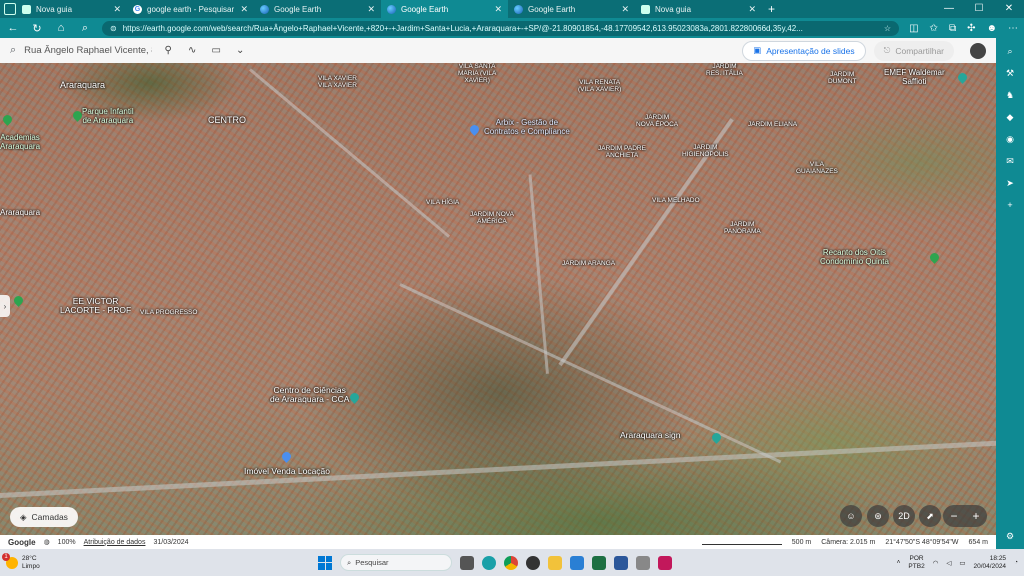  I want to click on clock: 18:25 20/04/2024, so click(990, 562).